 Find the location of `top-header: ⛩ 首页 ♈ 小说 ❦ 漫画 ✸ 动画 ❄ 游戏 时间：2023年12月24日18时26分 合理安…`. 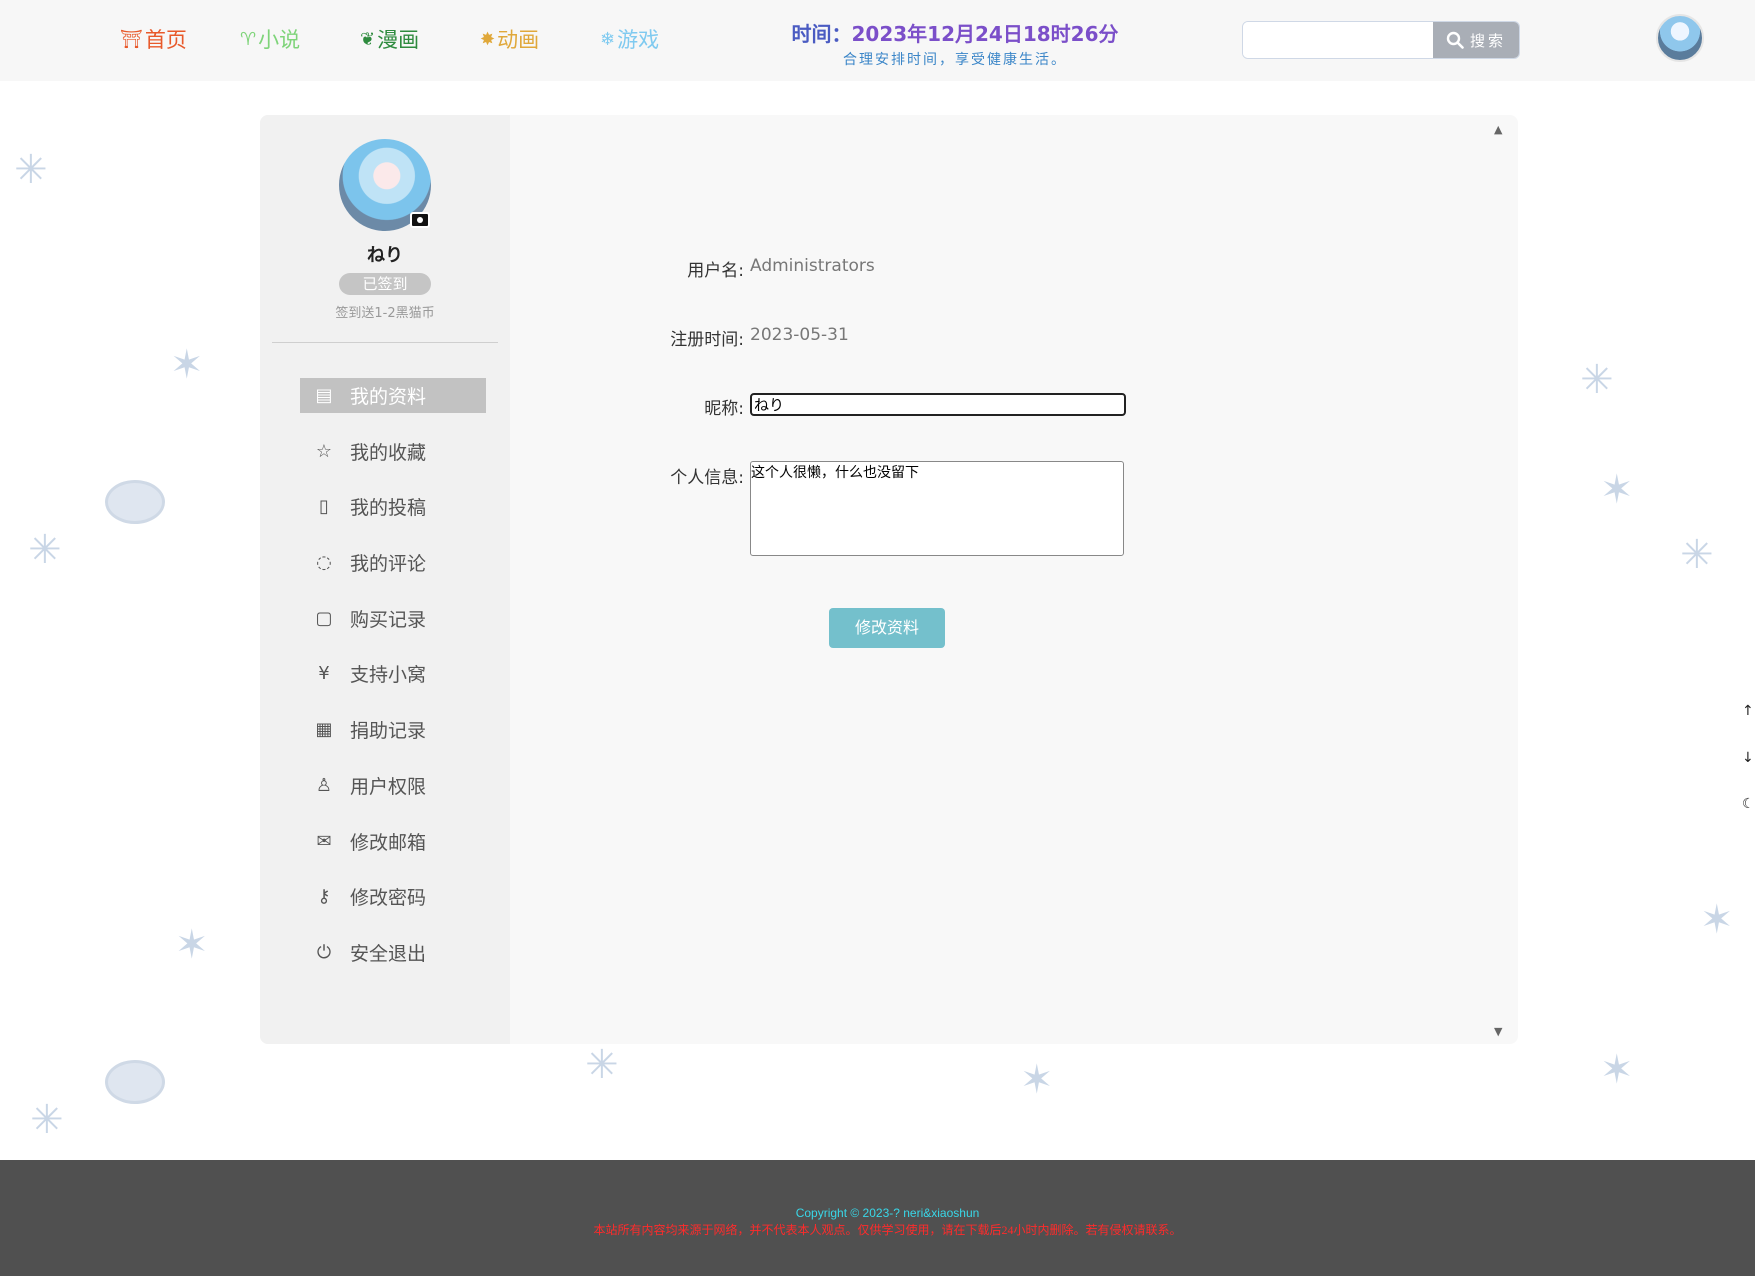

top-header: ⛩ 首页 ♈ 小说 ❦ 漫画 ✸ 动画 ❄ 游戏 时间：2023年12月24日18时26分 合理安… is located at coordinates (877, 40).